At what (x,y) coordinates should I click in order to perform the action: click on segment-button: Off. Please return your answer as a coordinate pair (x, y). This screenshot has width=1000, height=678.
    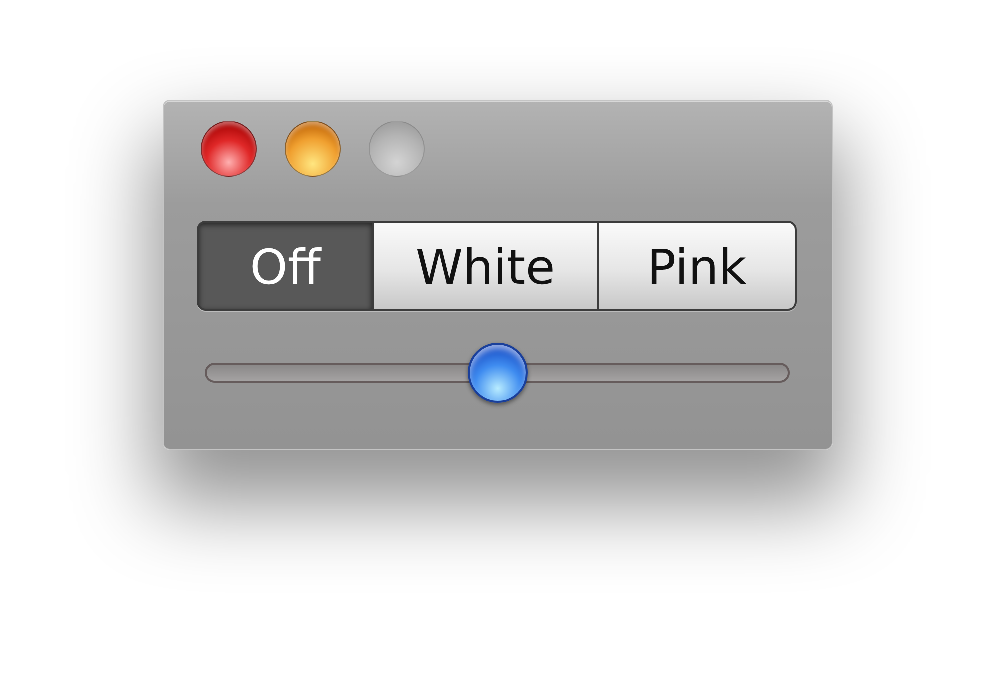
    Looking at the image, I should click on (285, 266).